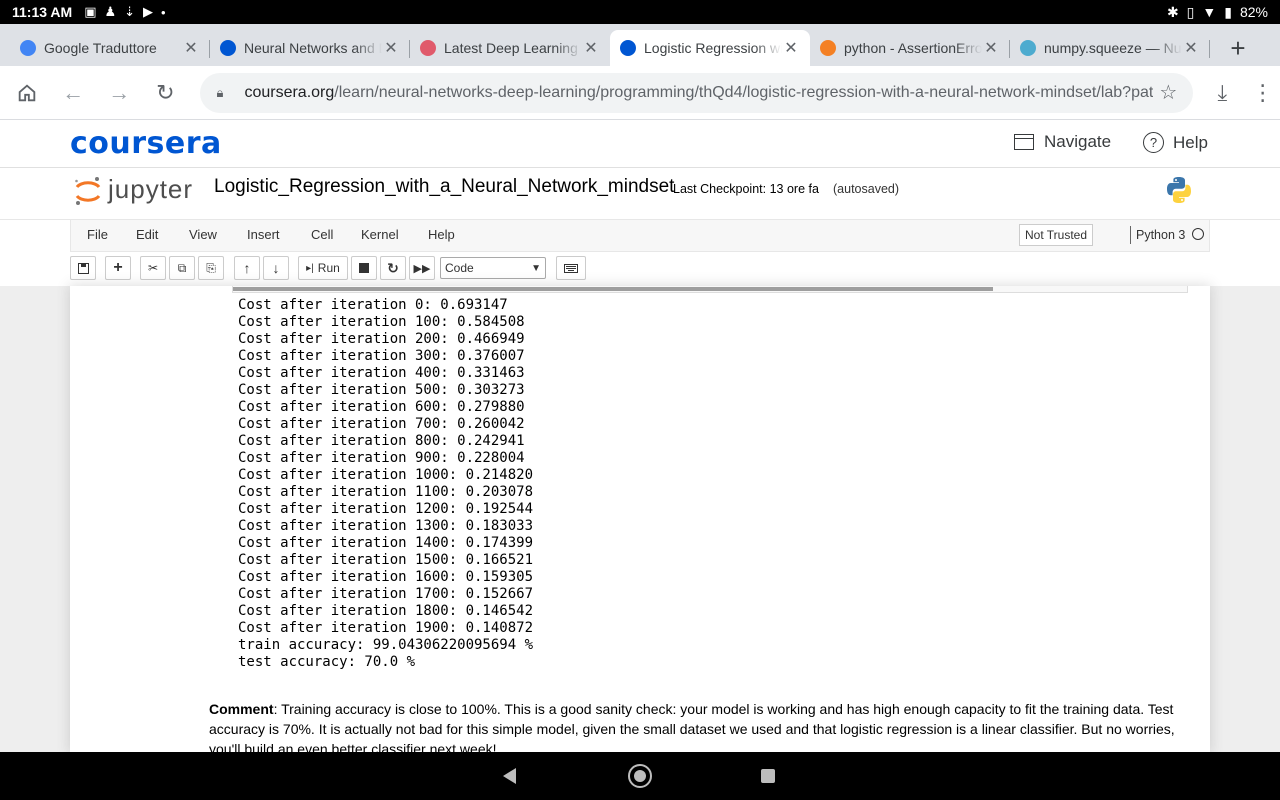 The image size is (1280, 800). I want to click on browser-tab: Logistic Regression with ✕, so click(710, 48).